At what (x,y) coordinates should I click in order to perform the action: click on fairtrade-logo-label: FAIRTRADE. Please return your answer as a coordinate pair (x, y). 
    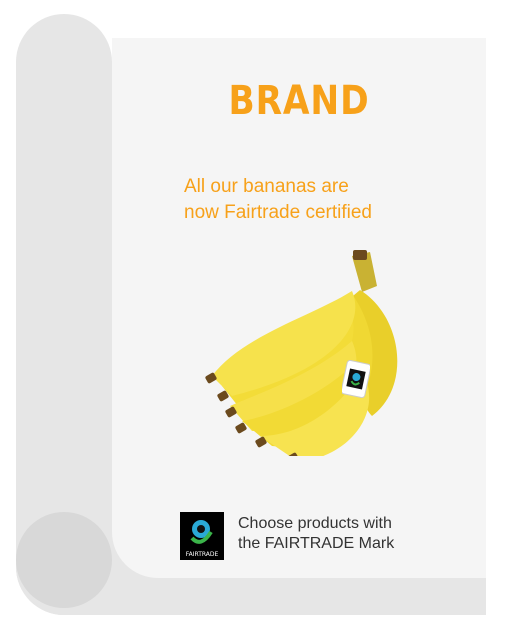
    Looking at the image, I should click on (202, 554).